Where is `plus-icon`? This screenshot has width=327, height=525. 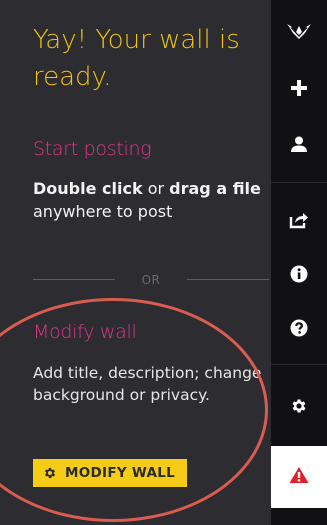
plus-icon is located at coordinates (299, 88).